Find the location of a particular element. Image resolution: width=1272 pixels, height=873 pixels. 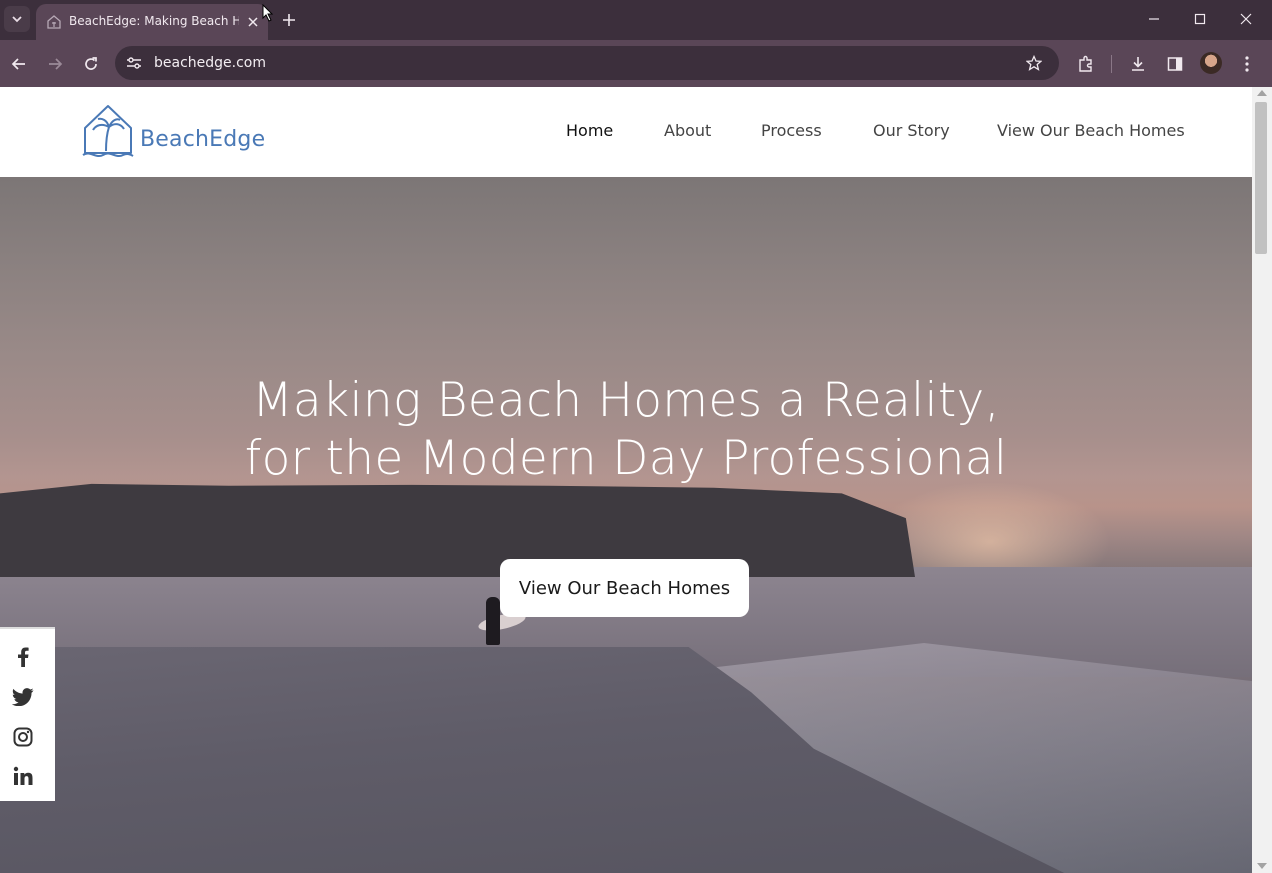

maximize-button is located at coordinates (1200, 19).